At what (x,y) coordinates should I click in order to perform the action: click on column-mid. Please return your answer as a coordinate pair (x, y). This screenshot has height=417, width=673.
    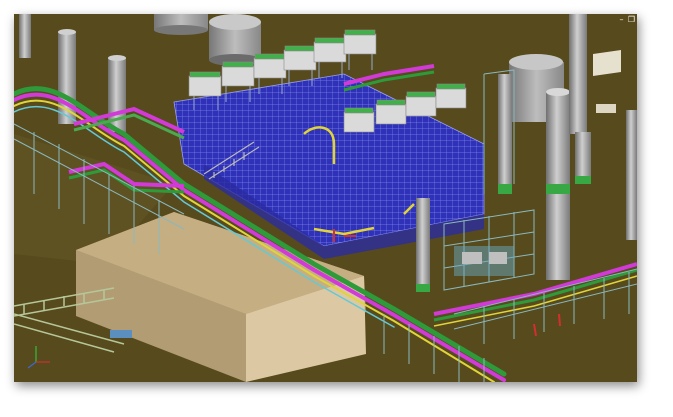
    Looking at the image, I should click on (505, 134).